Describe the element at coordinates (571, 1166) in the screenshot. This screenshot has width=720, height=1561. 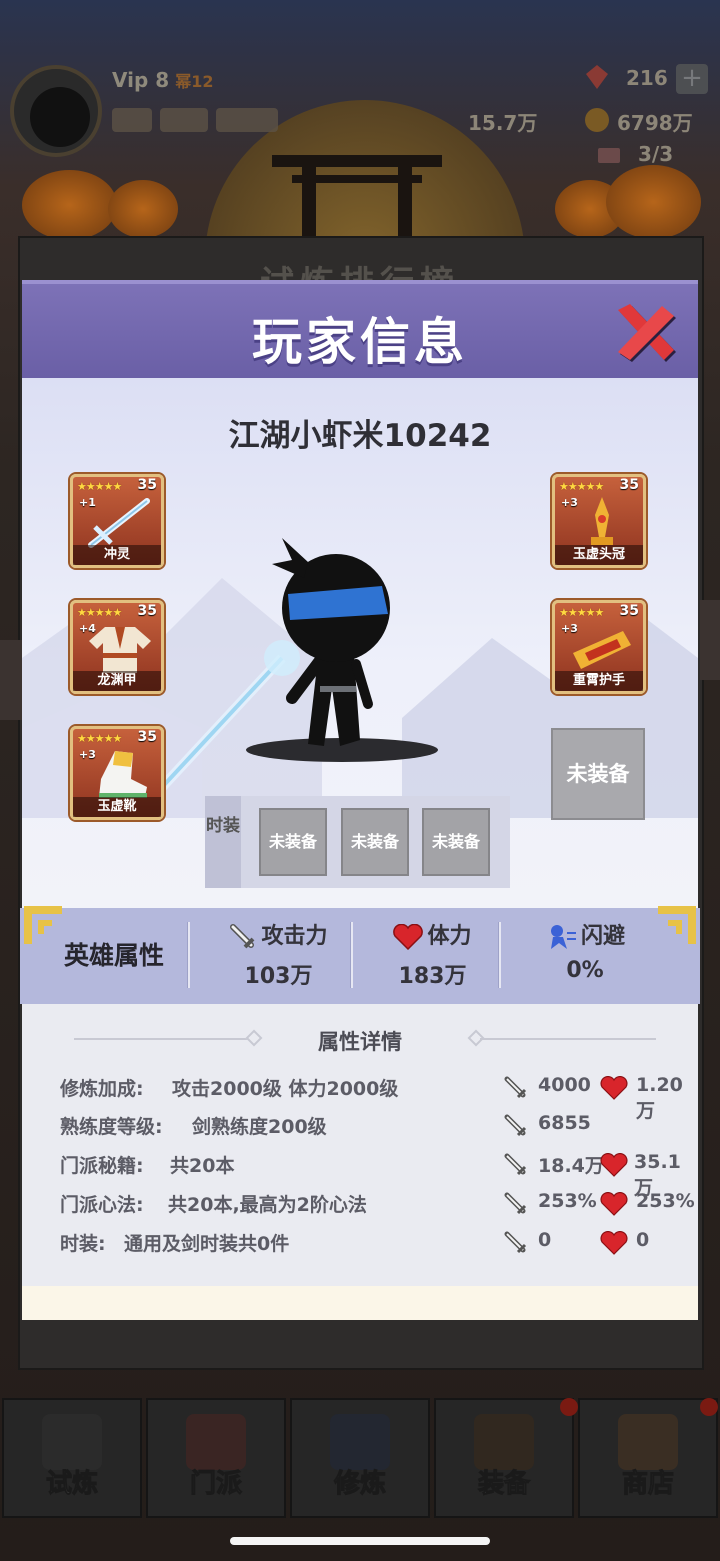
I see `attack-bonus: 18.4万` at that location.